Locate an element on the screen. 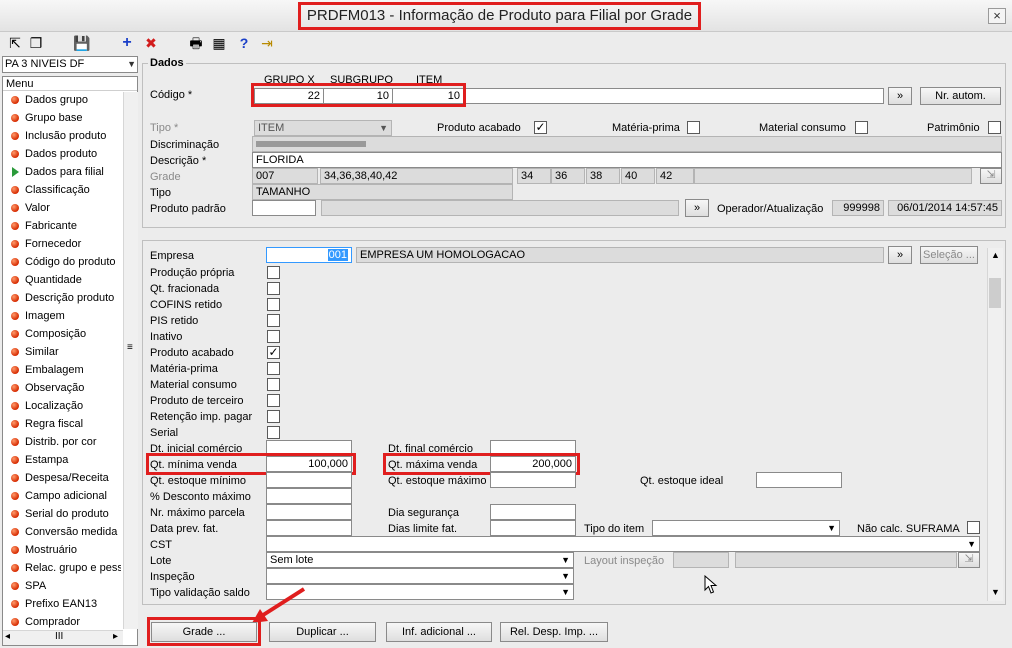  nao-calc-checkbox is located at coordinates (973, 527).